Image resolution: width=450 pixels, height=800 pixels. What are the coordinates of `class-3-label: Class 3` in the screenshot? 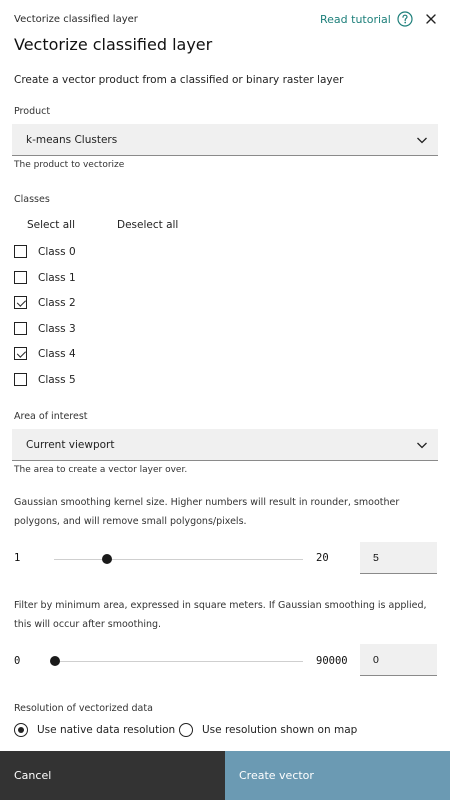 It's located at (57, 328).